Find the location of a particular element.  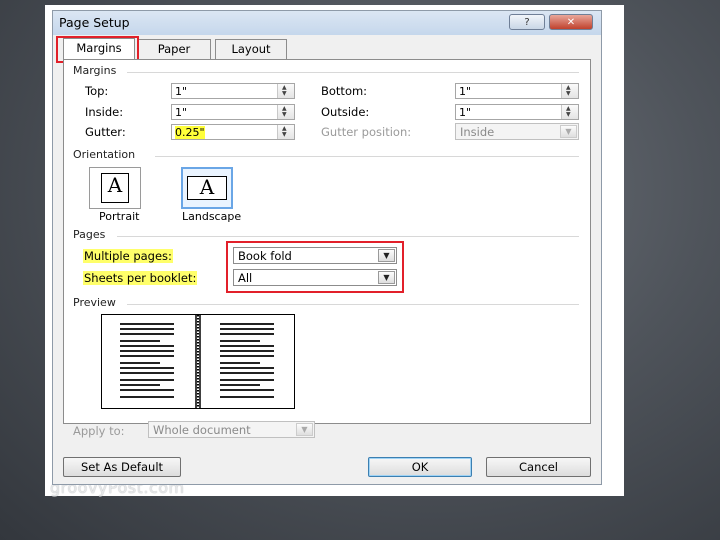

portrait-label: Portrait is located at coordinates (119, 216).